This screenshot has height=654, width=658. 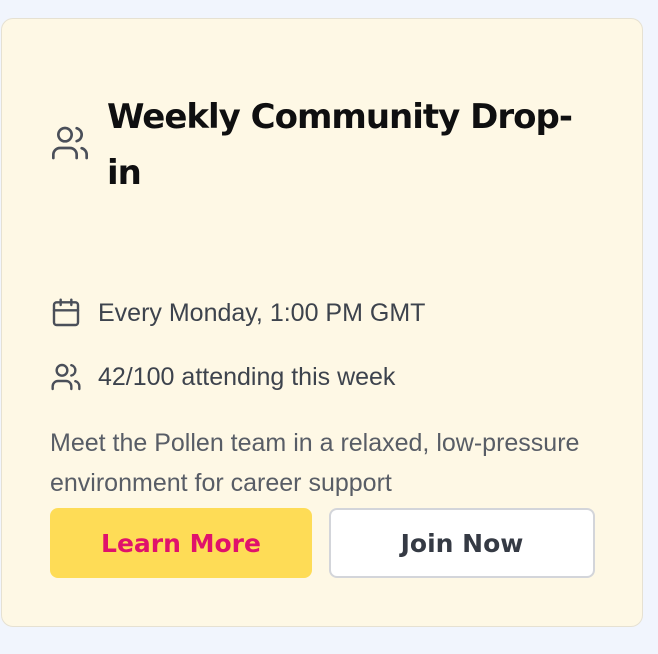 I want to click on event-attendance: 42/100 attending this week, so click(x=222, y=377).